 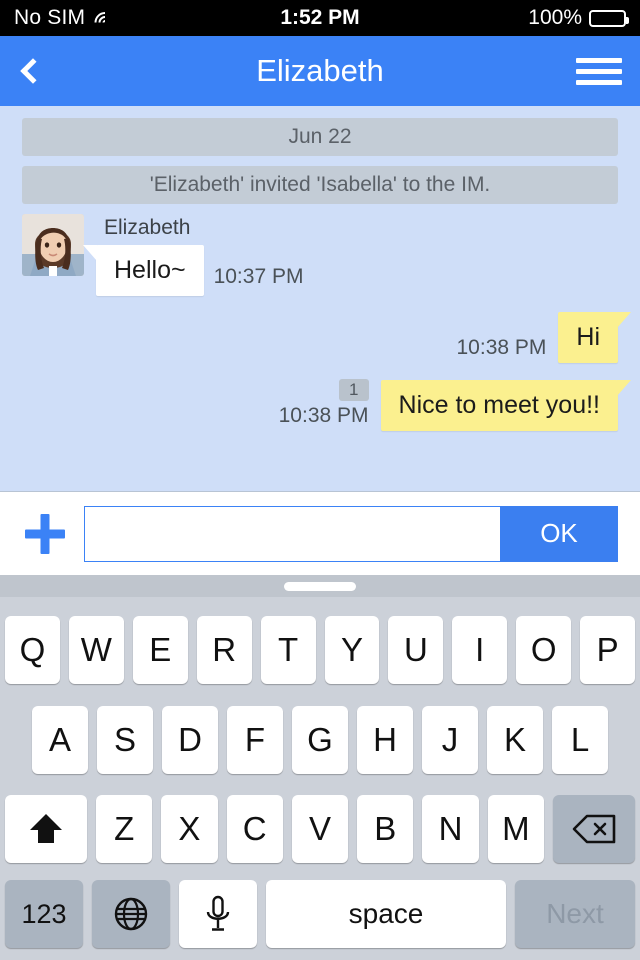 What do you see at coordinates (254, 829) in the screenshot?
I see `key-c: C` at bounding box center [254, 829].